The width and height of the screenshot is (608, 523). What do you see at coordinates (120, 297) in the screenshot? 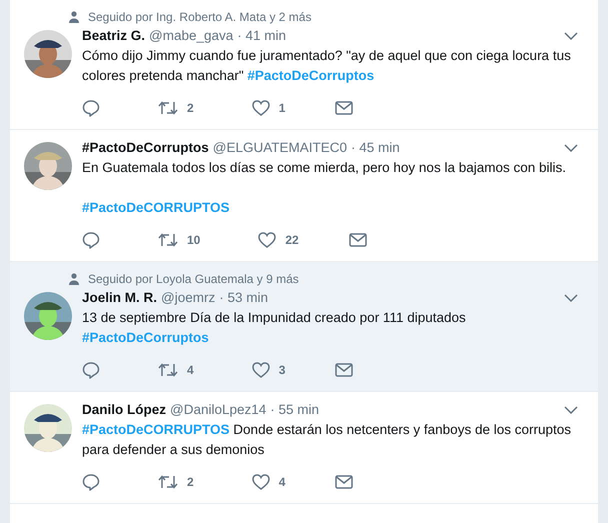
I see `user-name: Joelin M. R.` at bounding box center [120, 297].